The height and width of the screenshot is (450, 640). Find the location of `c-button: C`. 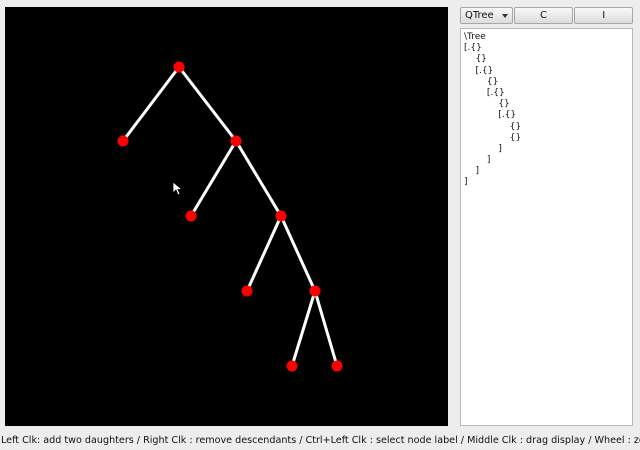

c-button: C is located at coordinates (543, 15).